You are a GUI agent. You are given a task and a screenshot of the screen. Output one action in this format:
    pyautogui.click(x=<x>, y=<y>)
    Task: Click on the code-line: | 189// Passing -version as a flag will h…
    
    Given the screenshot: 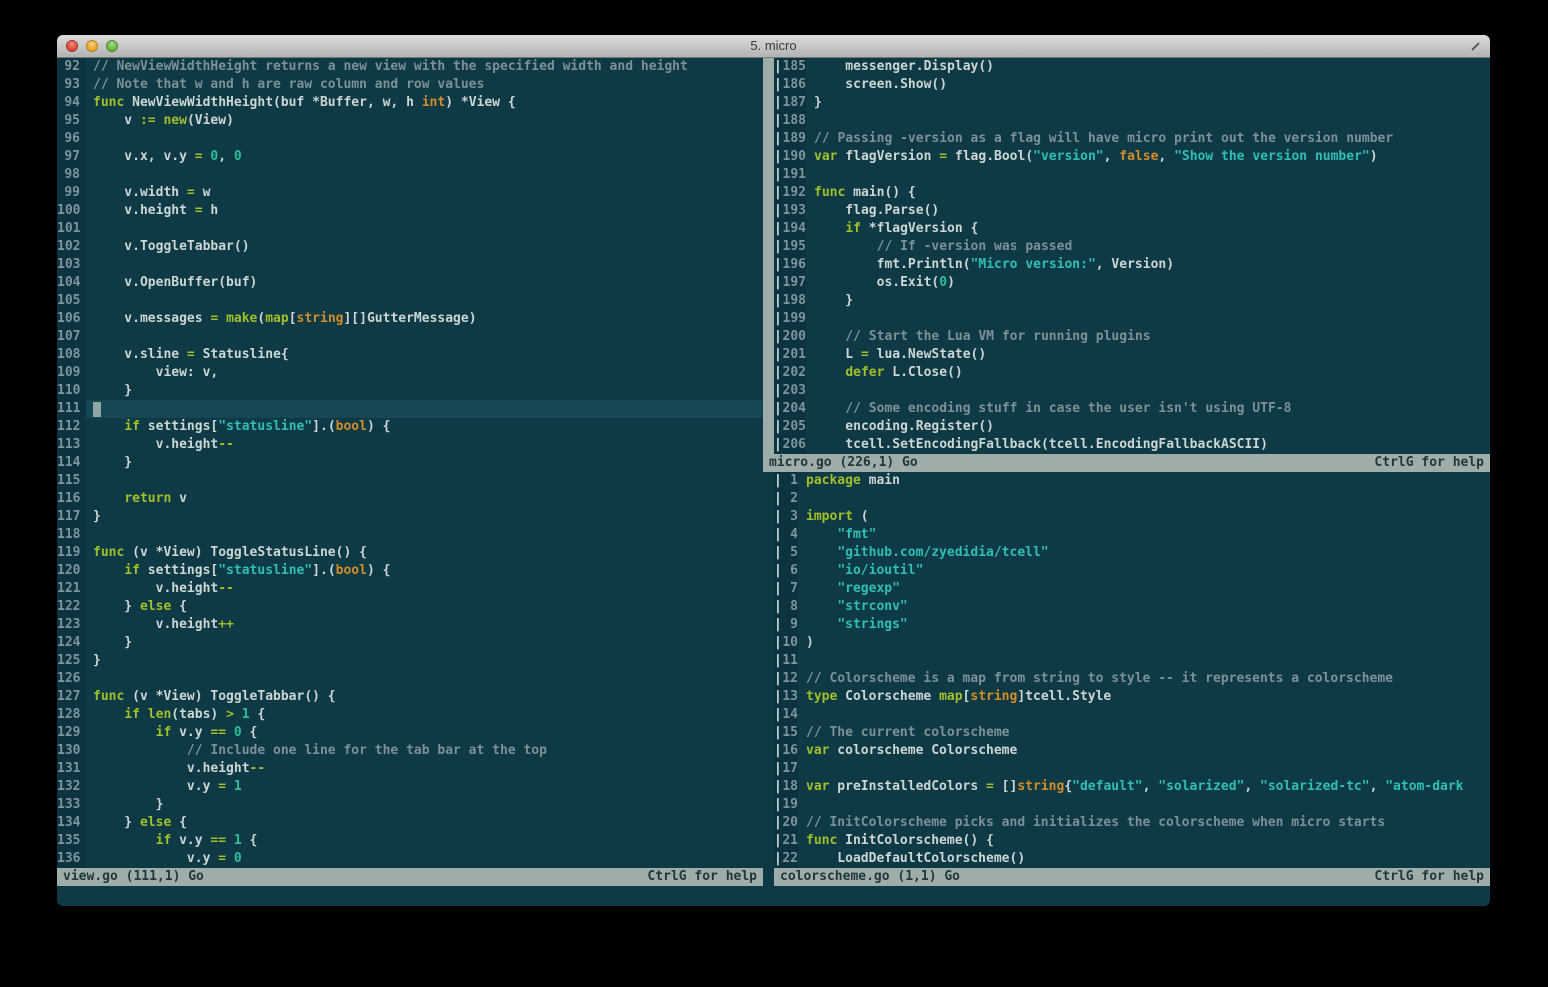 What is the action you would take?
    pyautogui.click(x=1132, y=139)
    